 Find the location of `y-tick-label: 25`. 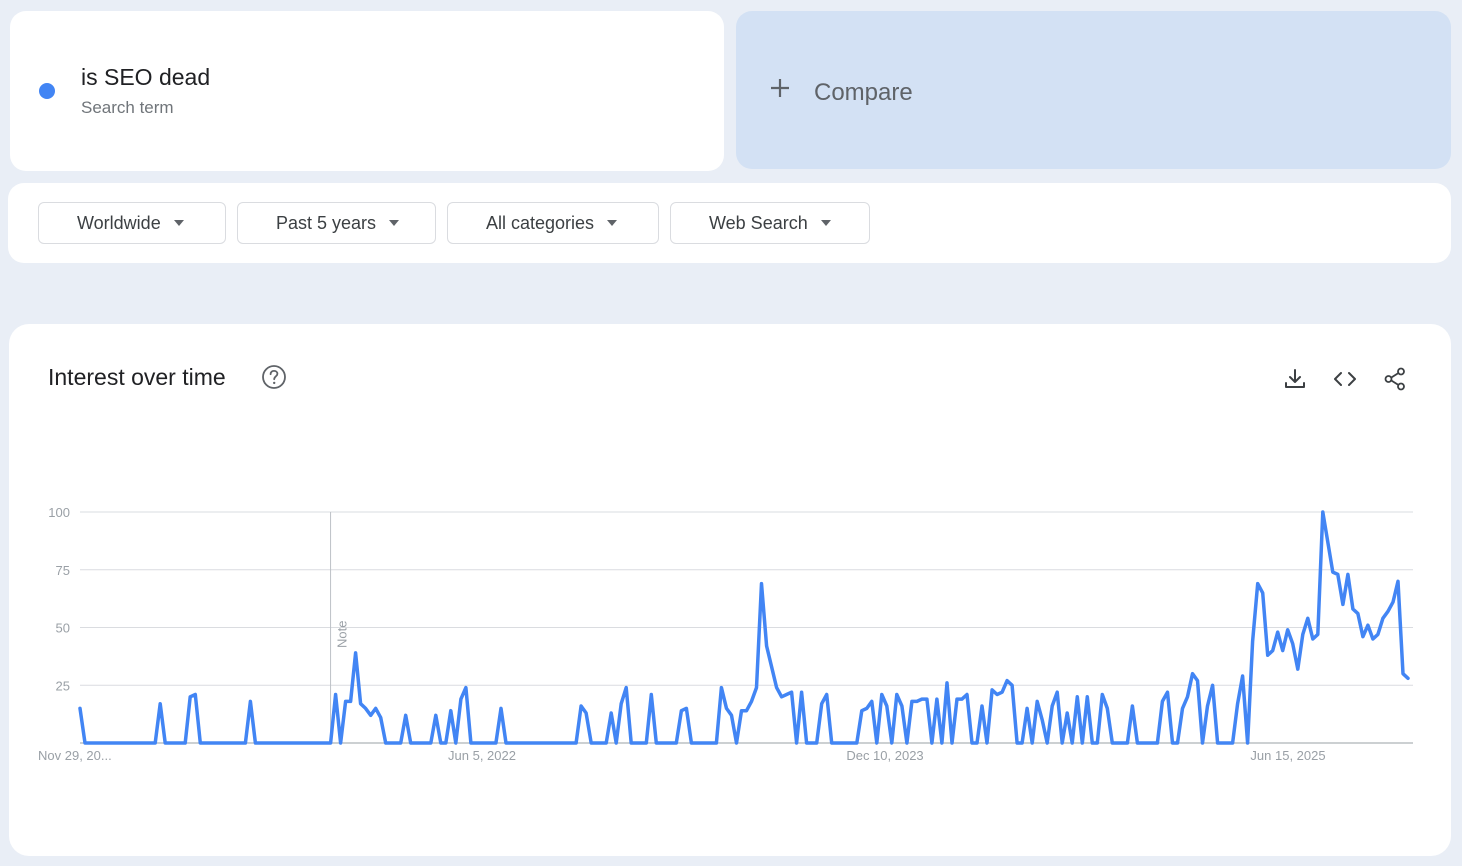

y-tick-label: 25 is located at coordinates (63, 685).